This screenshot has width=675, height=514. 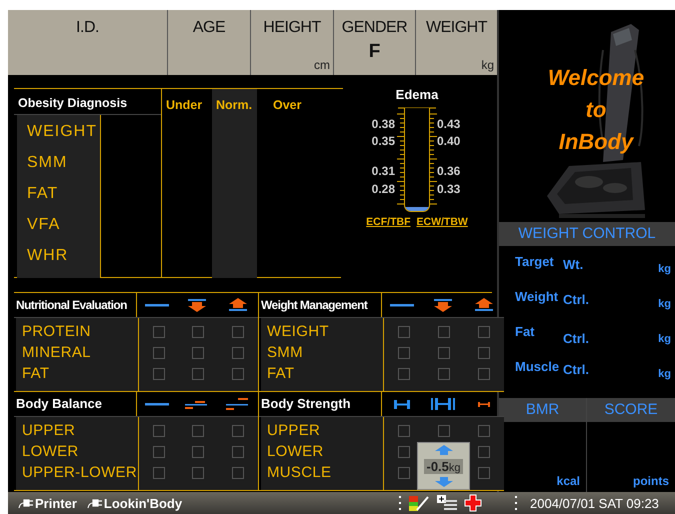 I want to click on scale-label: 0.33, so click(x=448, y=189).